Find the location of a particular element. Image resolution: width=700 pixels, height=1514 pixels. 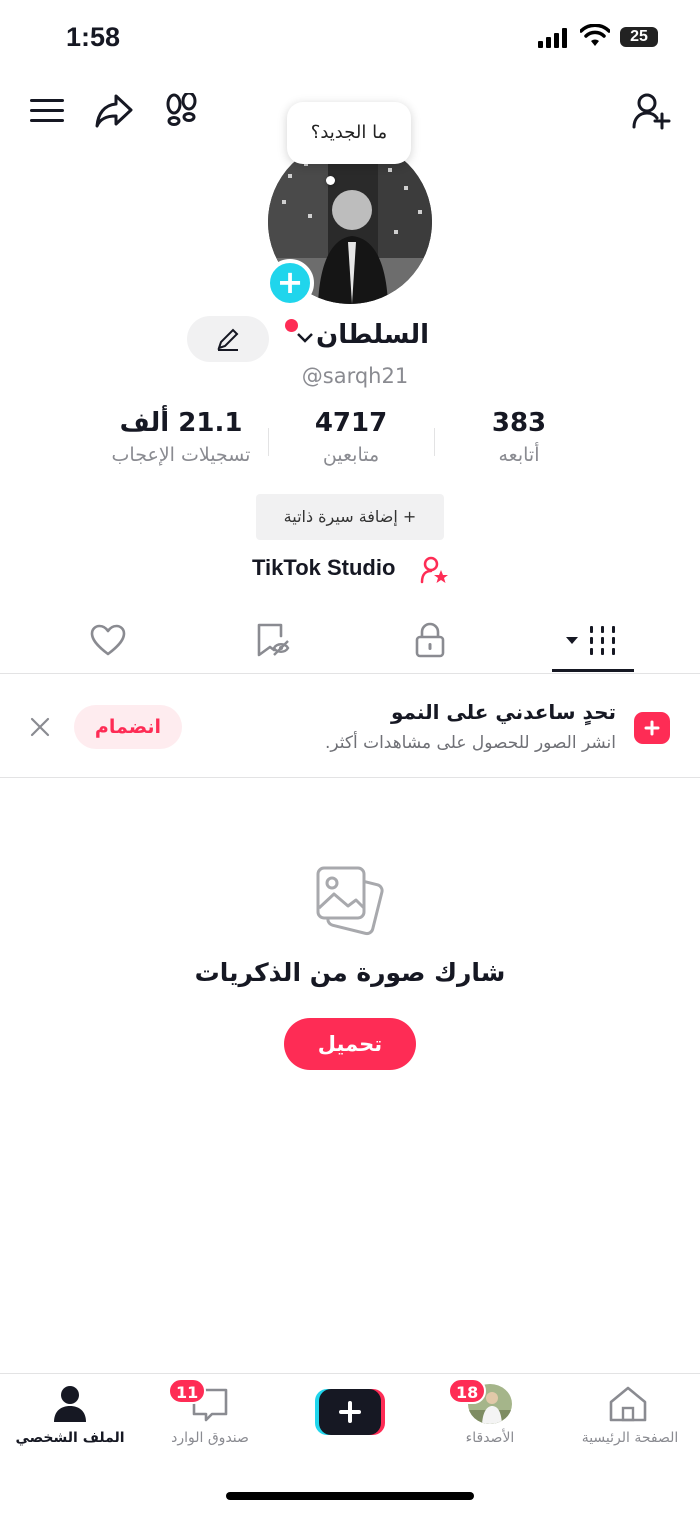

battery-indicator: 25 is located at coordinates (639, 37).